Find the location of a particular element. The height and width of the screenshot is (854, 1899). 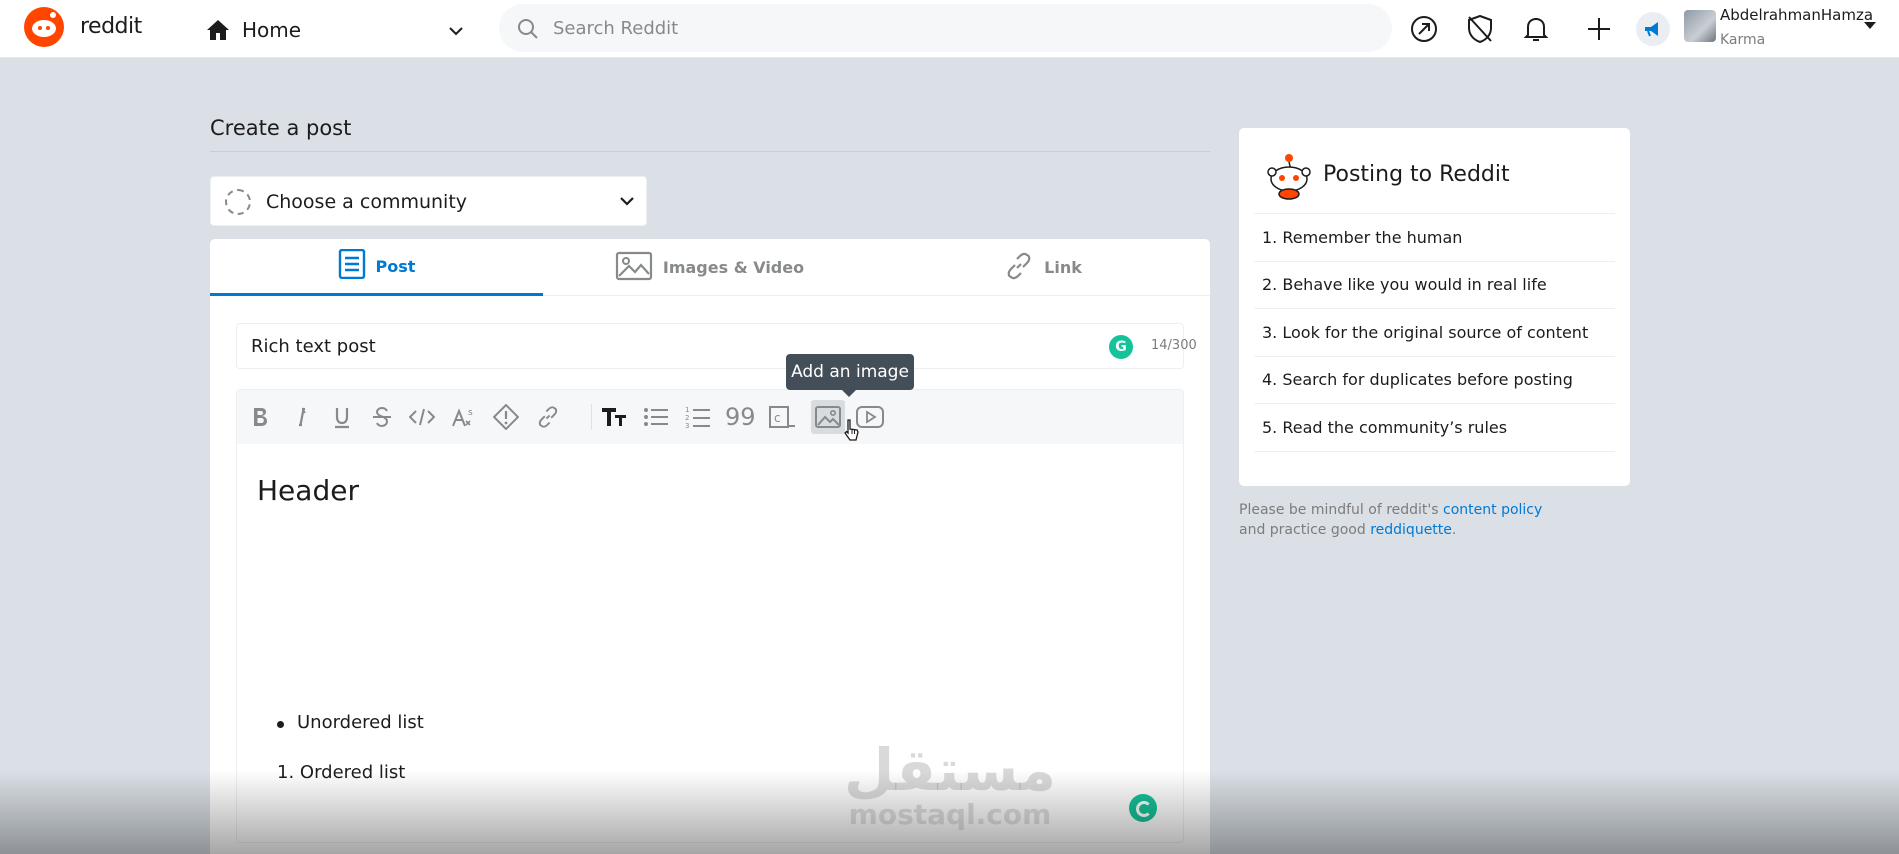

reddit-logo-icon is located at coordinates (44, 27).